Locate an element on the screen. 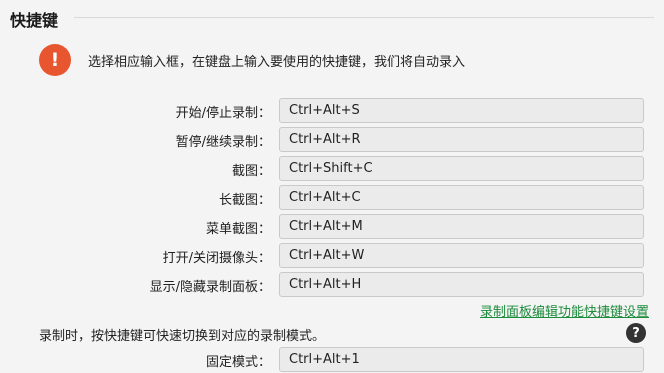  shortcut-row-fixed-mode: 固定模式： is located at coordinates (332, 360).